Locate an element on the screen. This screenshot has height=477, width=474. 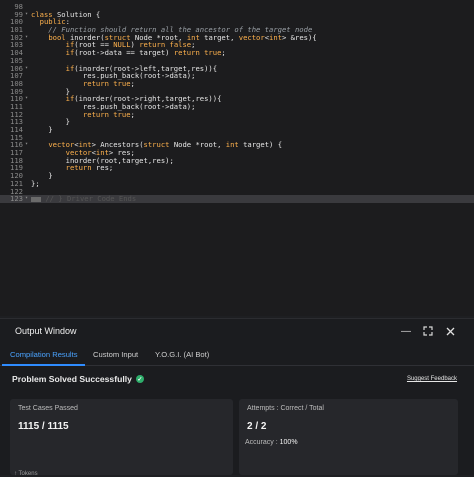
tab-custom-input: Custom Input is located at coordinates (115, 354).